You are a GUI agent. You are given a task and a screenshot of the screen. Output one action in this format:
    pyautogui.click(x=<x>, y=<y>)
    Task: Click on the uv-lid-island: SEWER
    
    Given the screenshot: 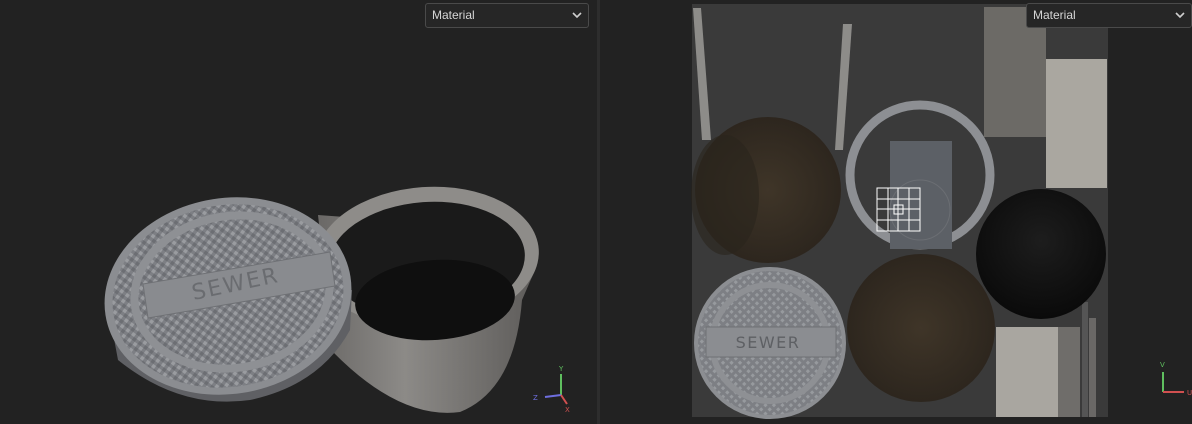 What is the action you would take?
    pyautogui.click(x=770, y=343)
    